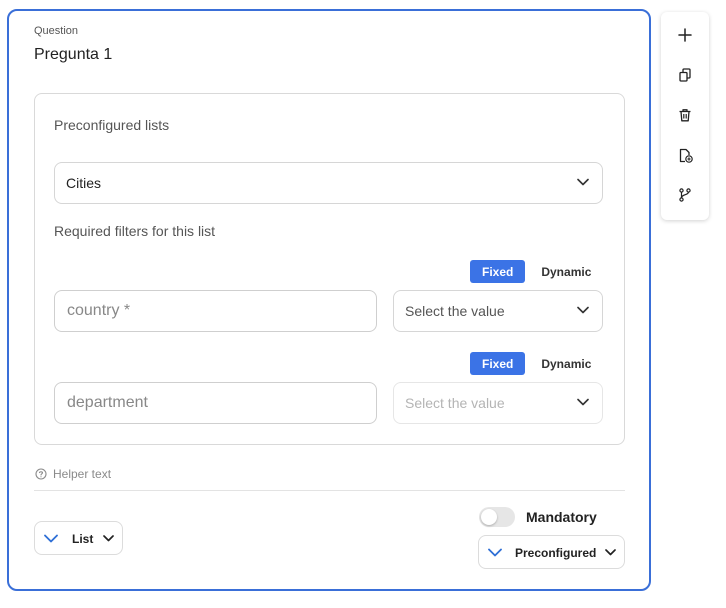 This screenshot has height=608, width=726. I want to click on preconfigured-lists-label: Preconfigured lists, so click(112, 125).